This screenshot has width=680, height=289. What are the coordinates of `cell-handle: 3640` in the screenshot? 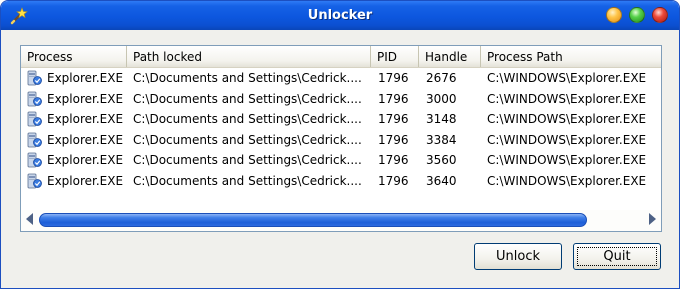 It's located at (441, 180).